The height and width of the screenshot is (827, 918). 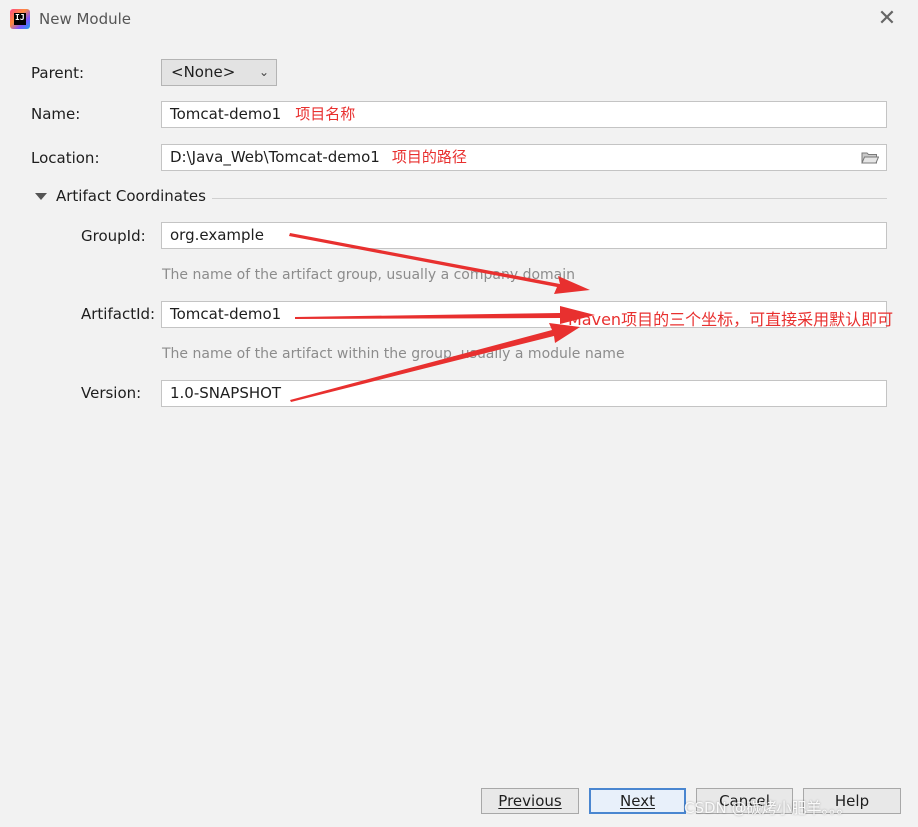 I want to click on chevron-down-icon: ⌄, so click(x=263, y=72).